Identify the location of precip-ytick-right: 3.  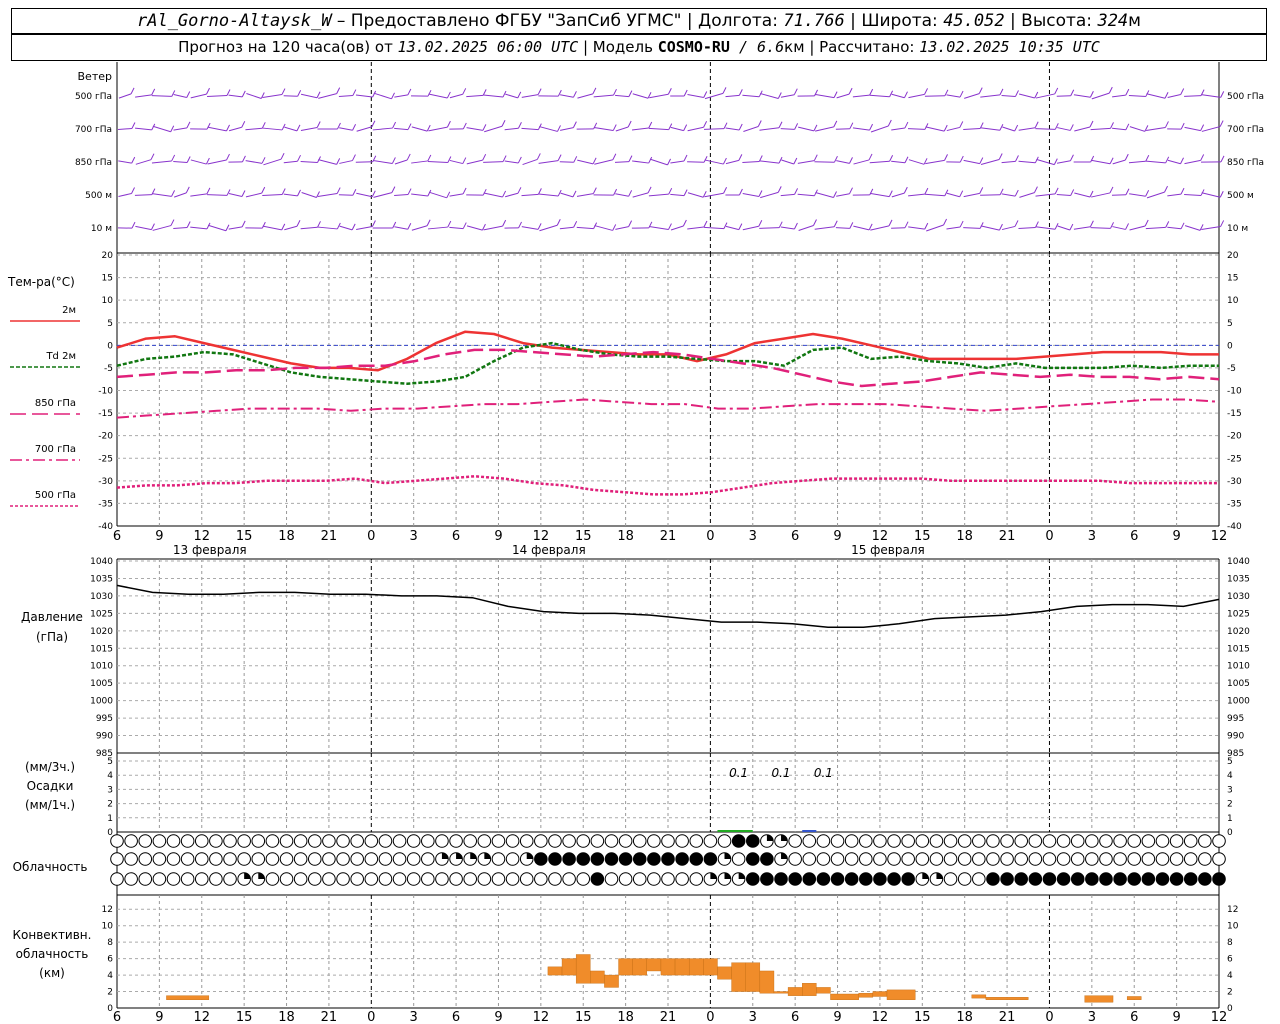
(1230, 790).